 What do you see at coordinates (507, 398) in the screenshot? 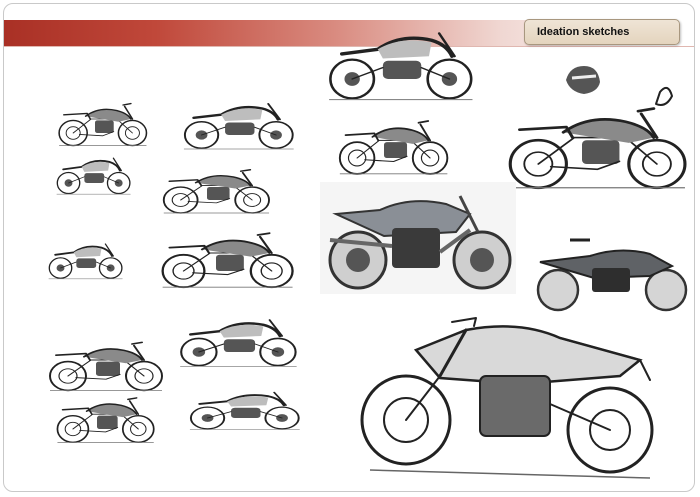
I see `main-sketch` at bounding box center [507, 398].